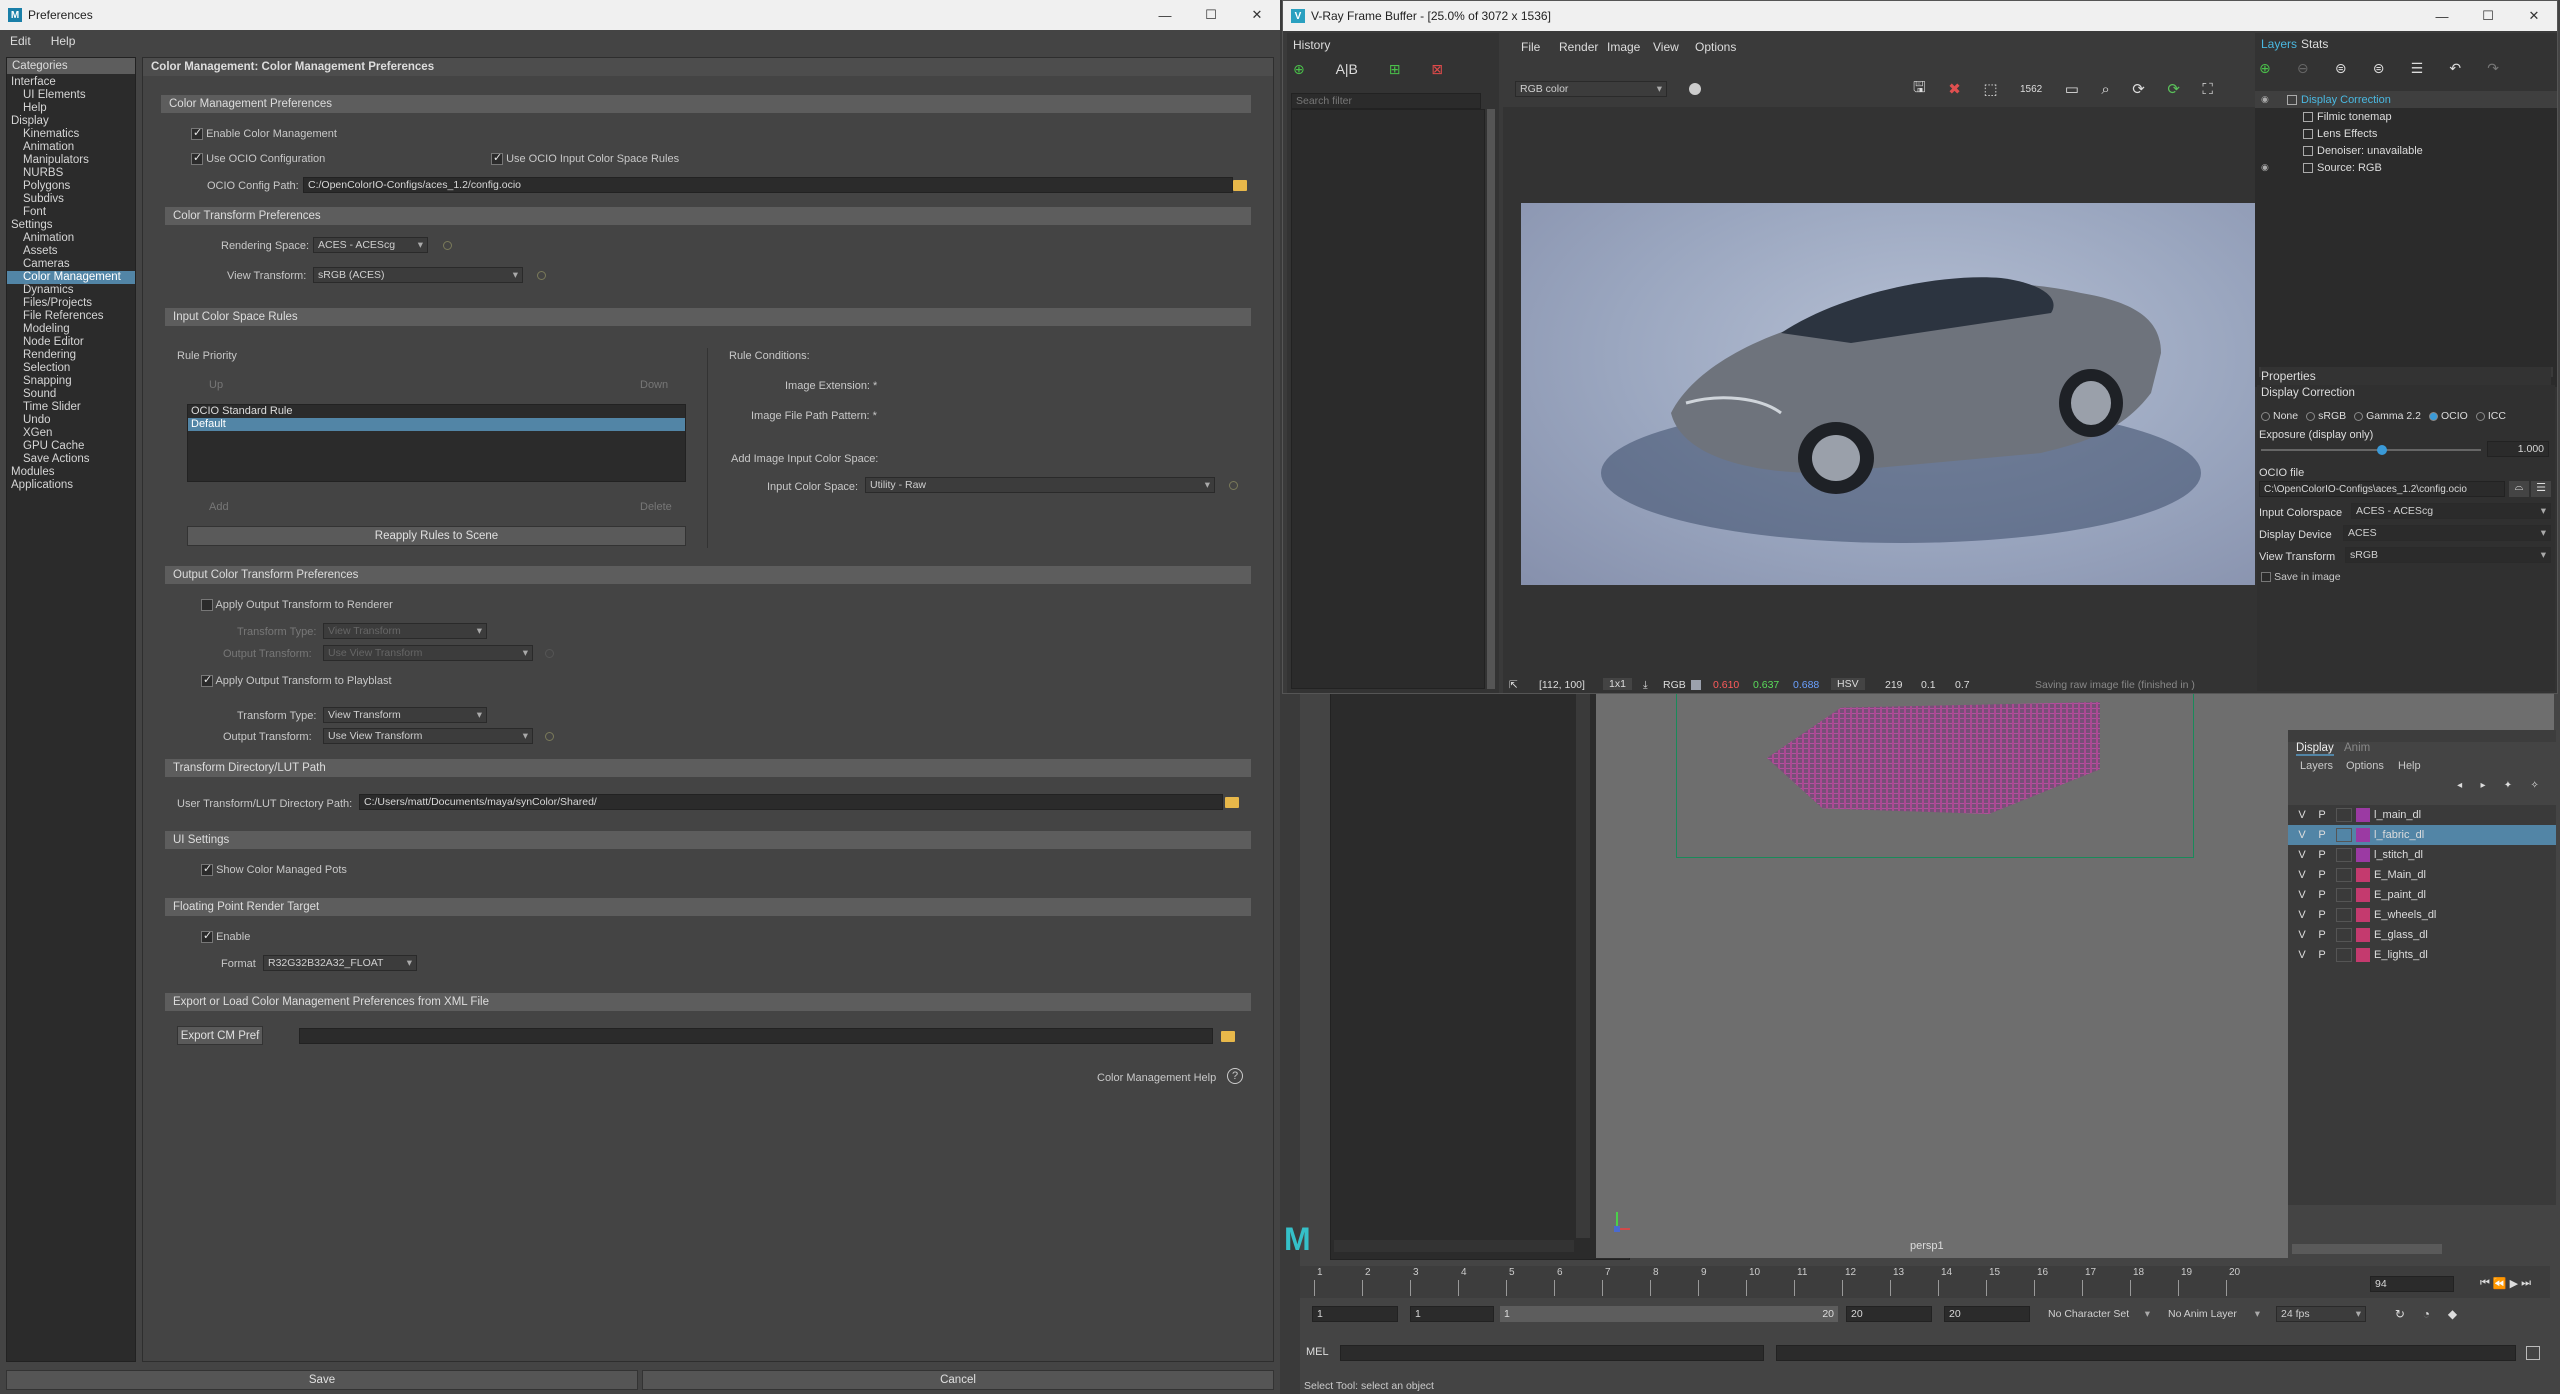 The height and width of the screenshot is (1394, 2560). What do you see at coordinates (71, 134) in the screenshot?
I see `category-item: Kinematics` at bounding box center [71, 134].